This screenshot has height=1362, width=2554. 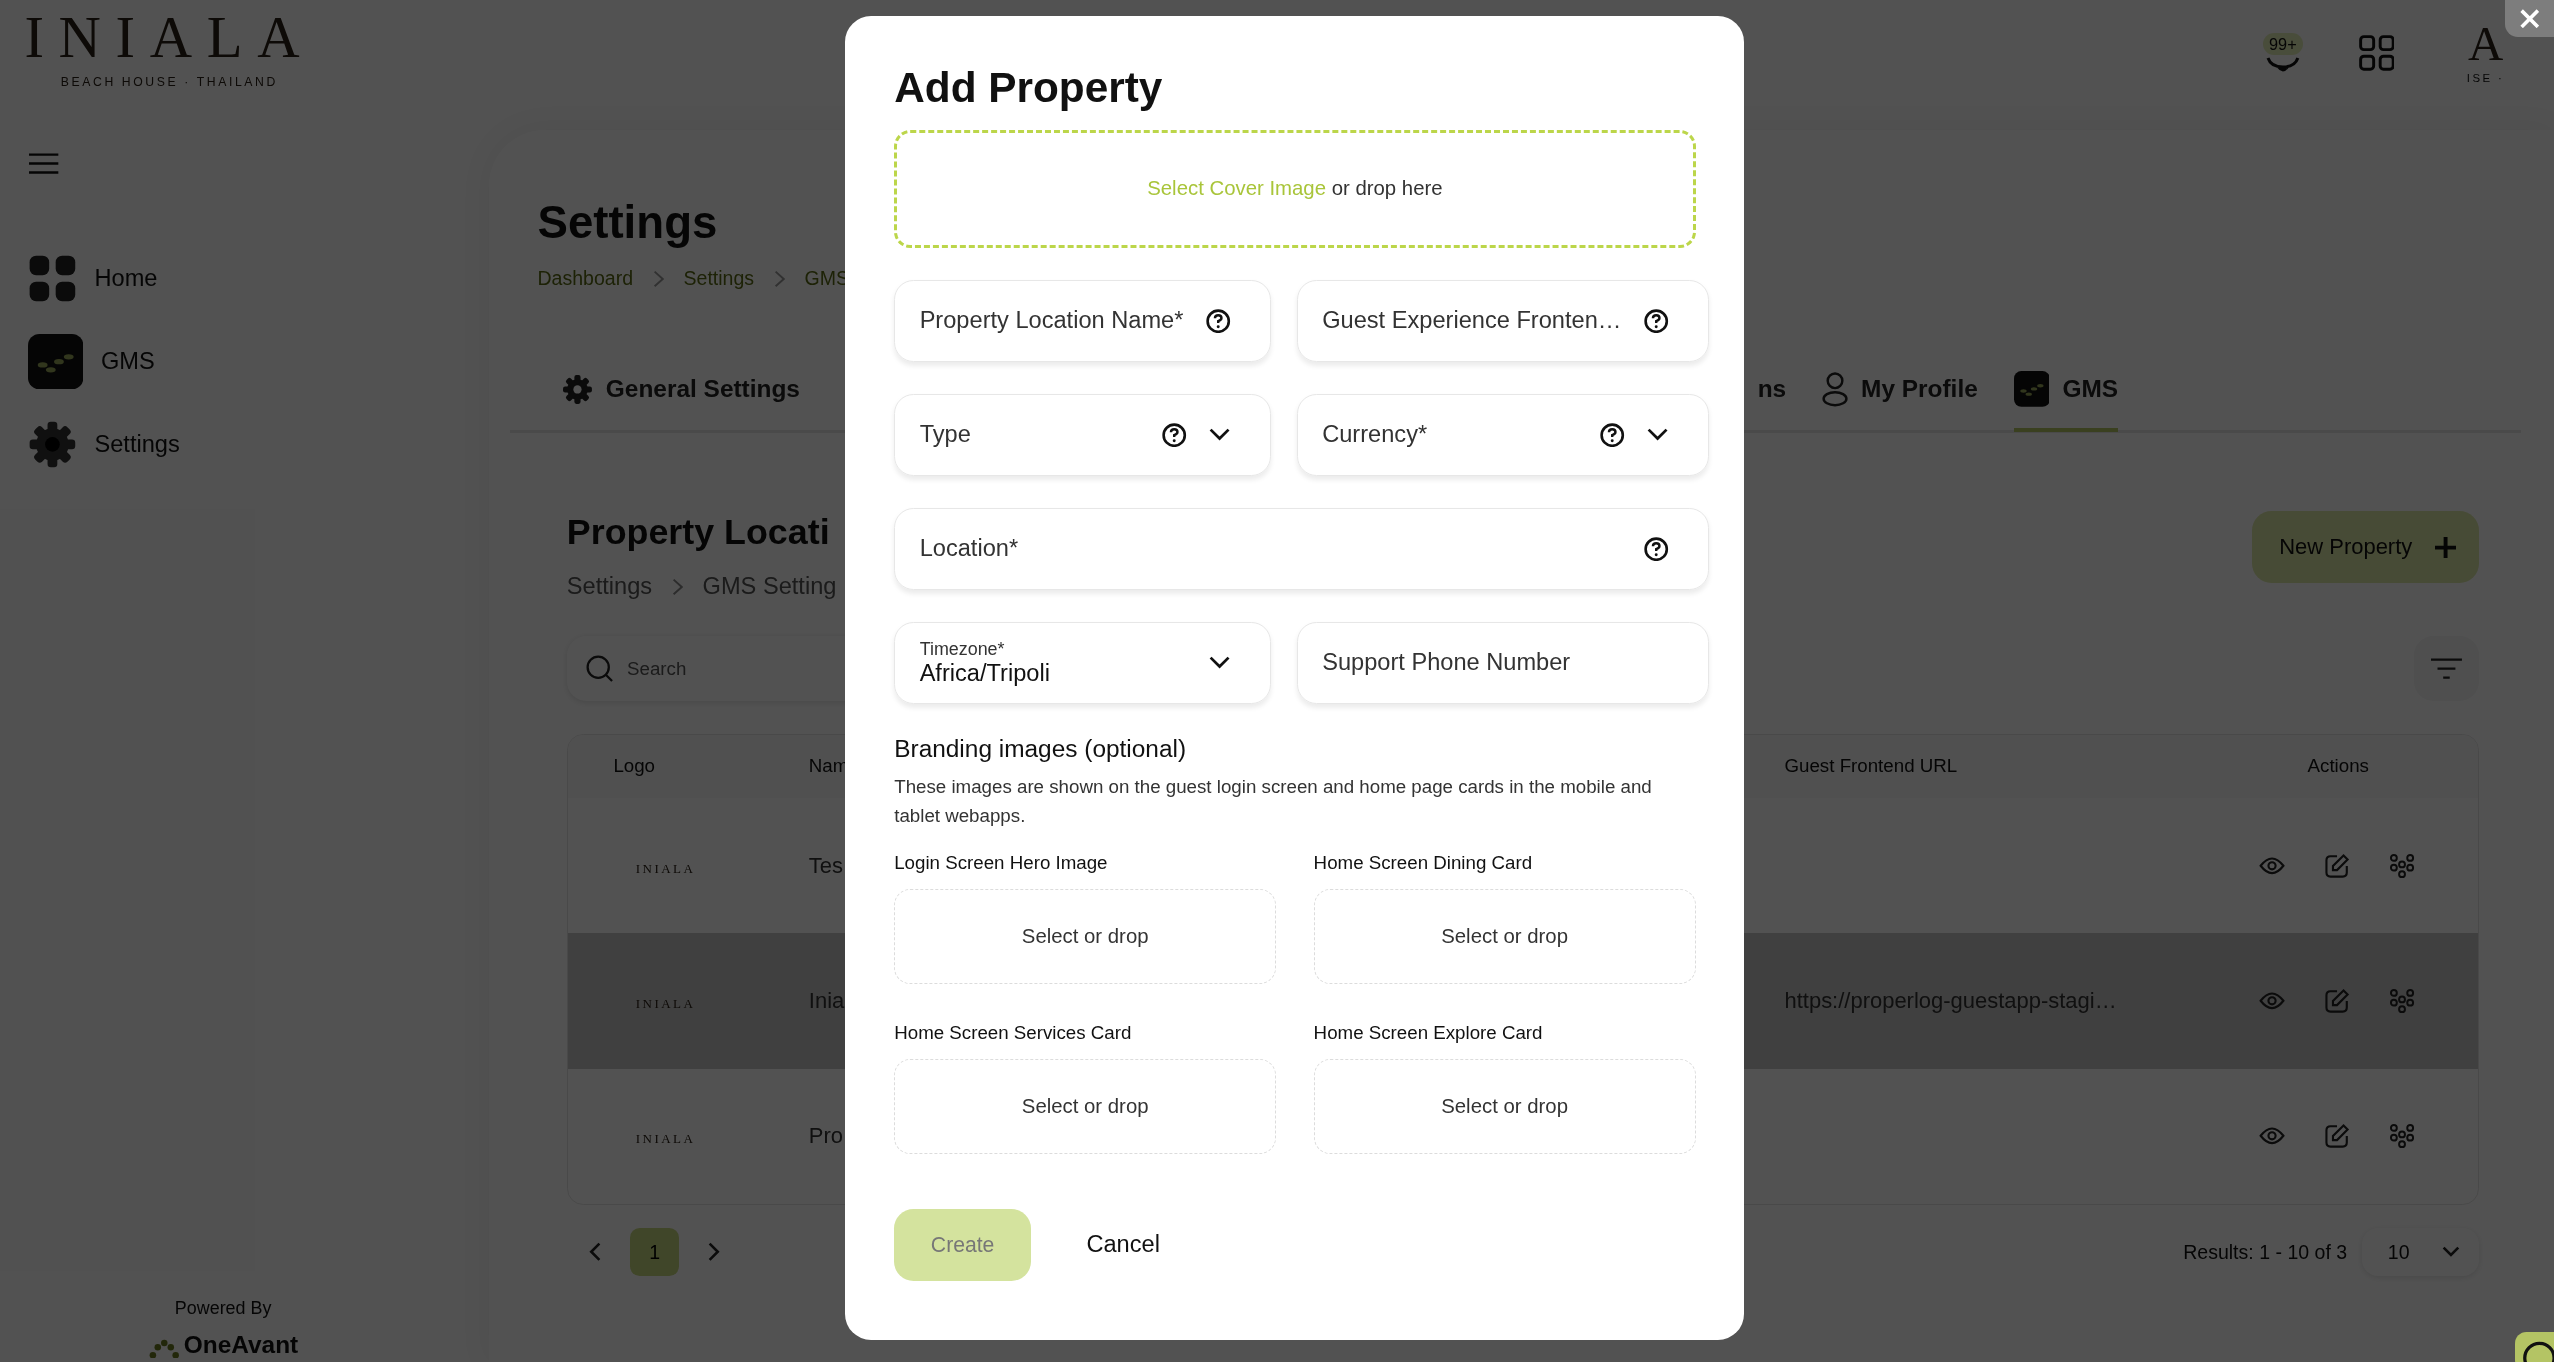 What do you see at coordinates (1428, 1032) in the screenshot?
I see `image-label: Home Screen Explore Card` at bounding box center [1428, 1032].